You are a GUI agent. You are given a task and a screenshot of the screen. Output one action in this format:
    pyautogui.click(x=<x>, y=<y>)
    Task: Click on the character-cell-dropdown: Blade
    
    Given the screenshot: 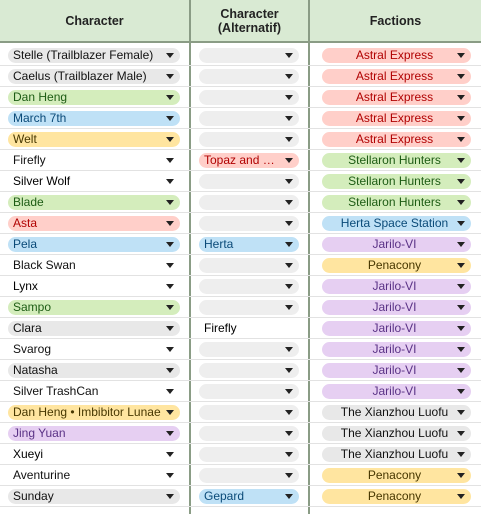 What is the action you would take?
    pyautogui.click(x=94, y=202)
    